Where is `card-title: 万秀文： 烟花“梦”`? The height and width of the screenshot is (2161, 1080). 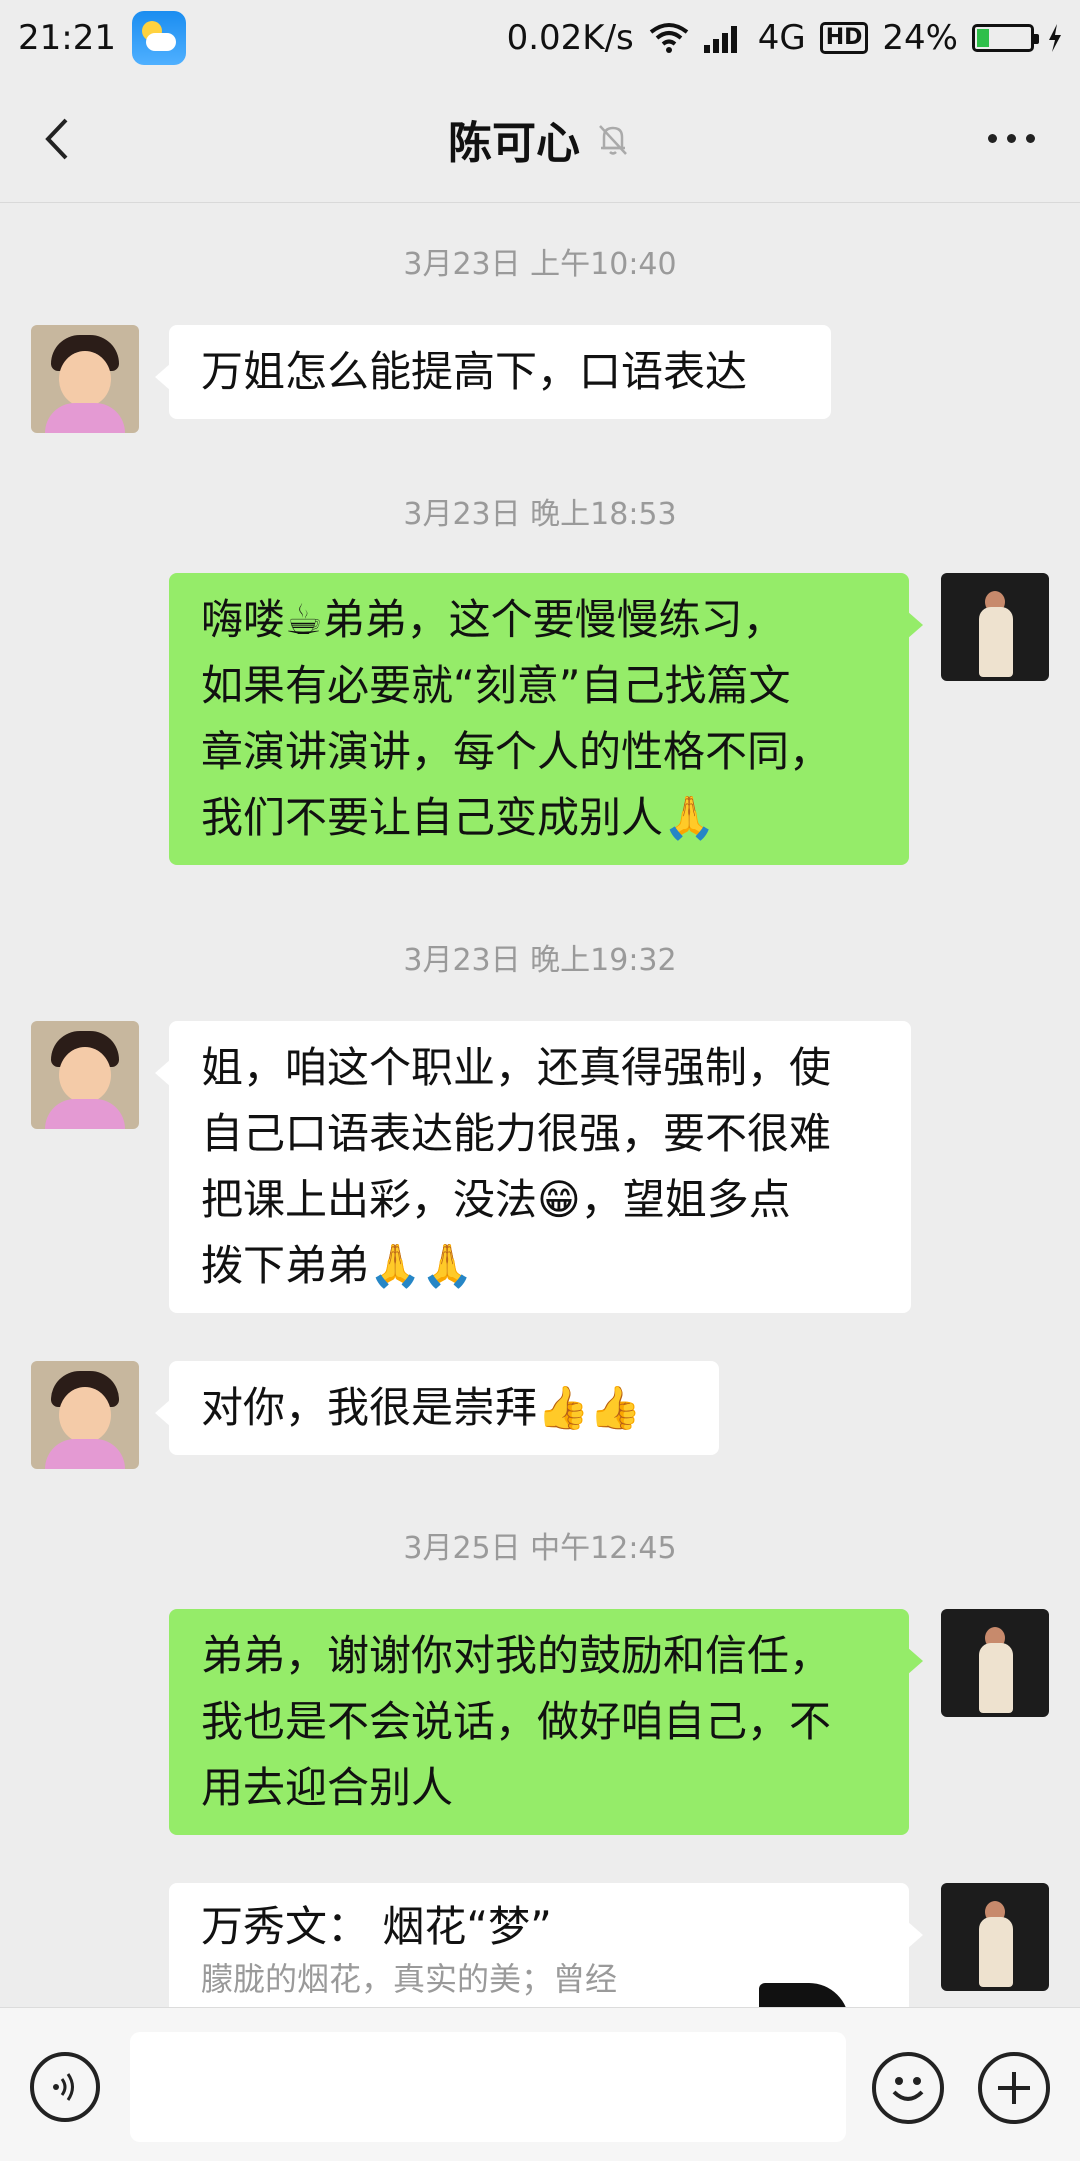
card-title: 万秀文： 烟花“梦” is located at coordinates (376, 1926).